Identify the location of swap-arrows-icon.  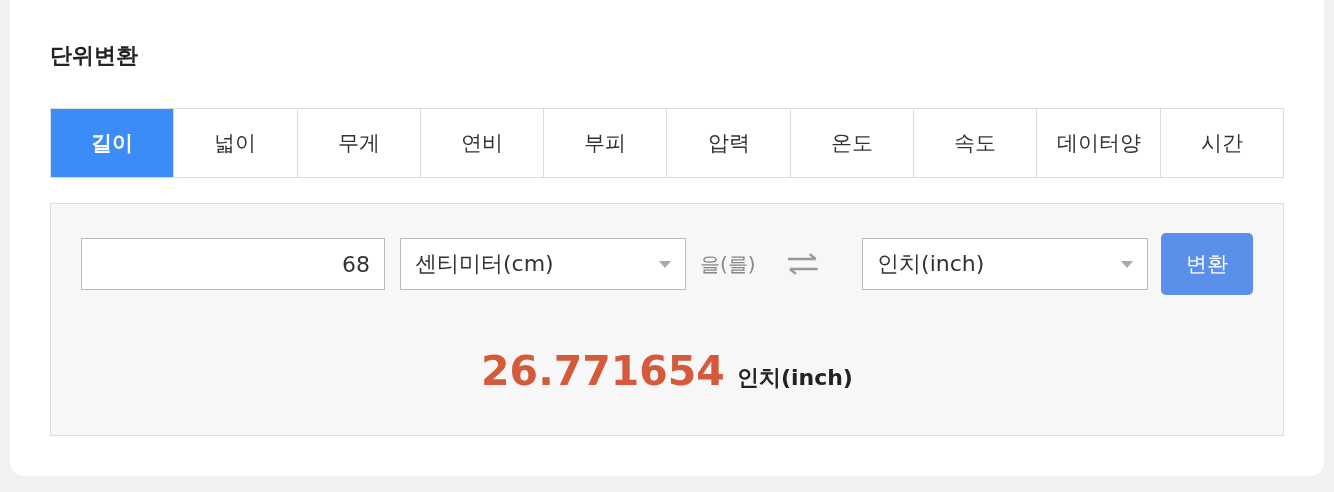
(802, 264).